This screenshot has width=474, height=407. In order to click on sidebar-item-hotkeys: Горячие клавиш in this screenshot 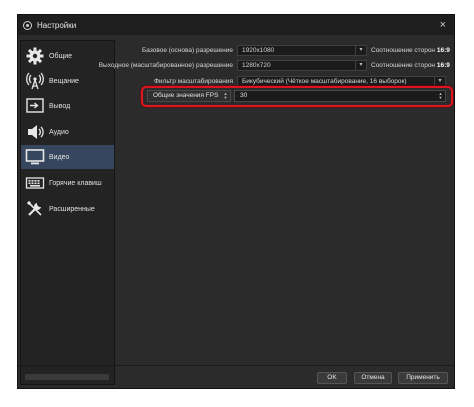, I will do `click(67, 183)`.